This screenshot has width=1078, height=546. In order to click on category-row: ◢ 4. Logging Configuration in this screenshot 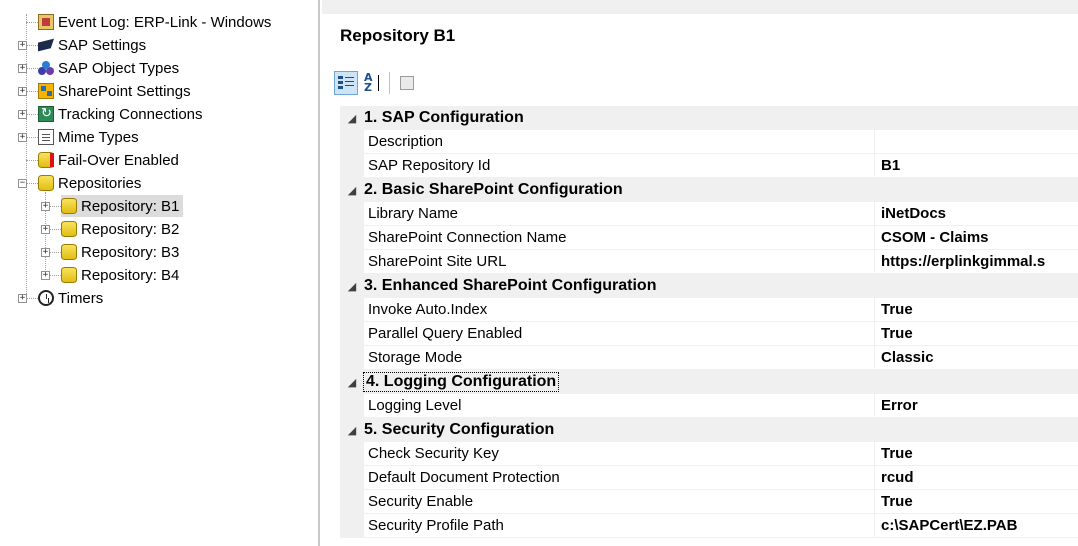, I will do `click(709, 382)`.